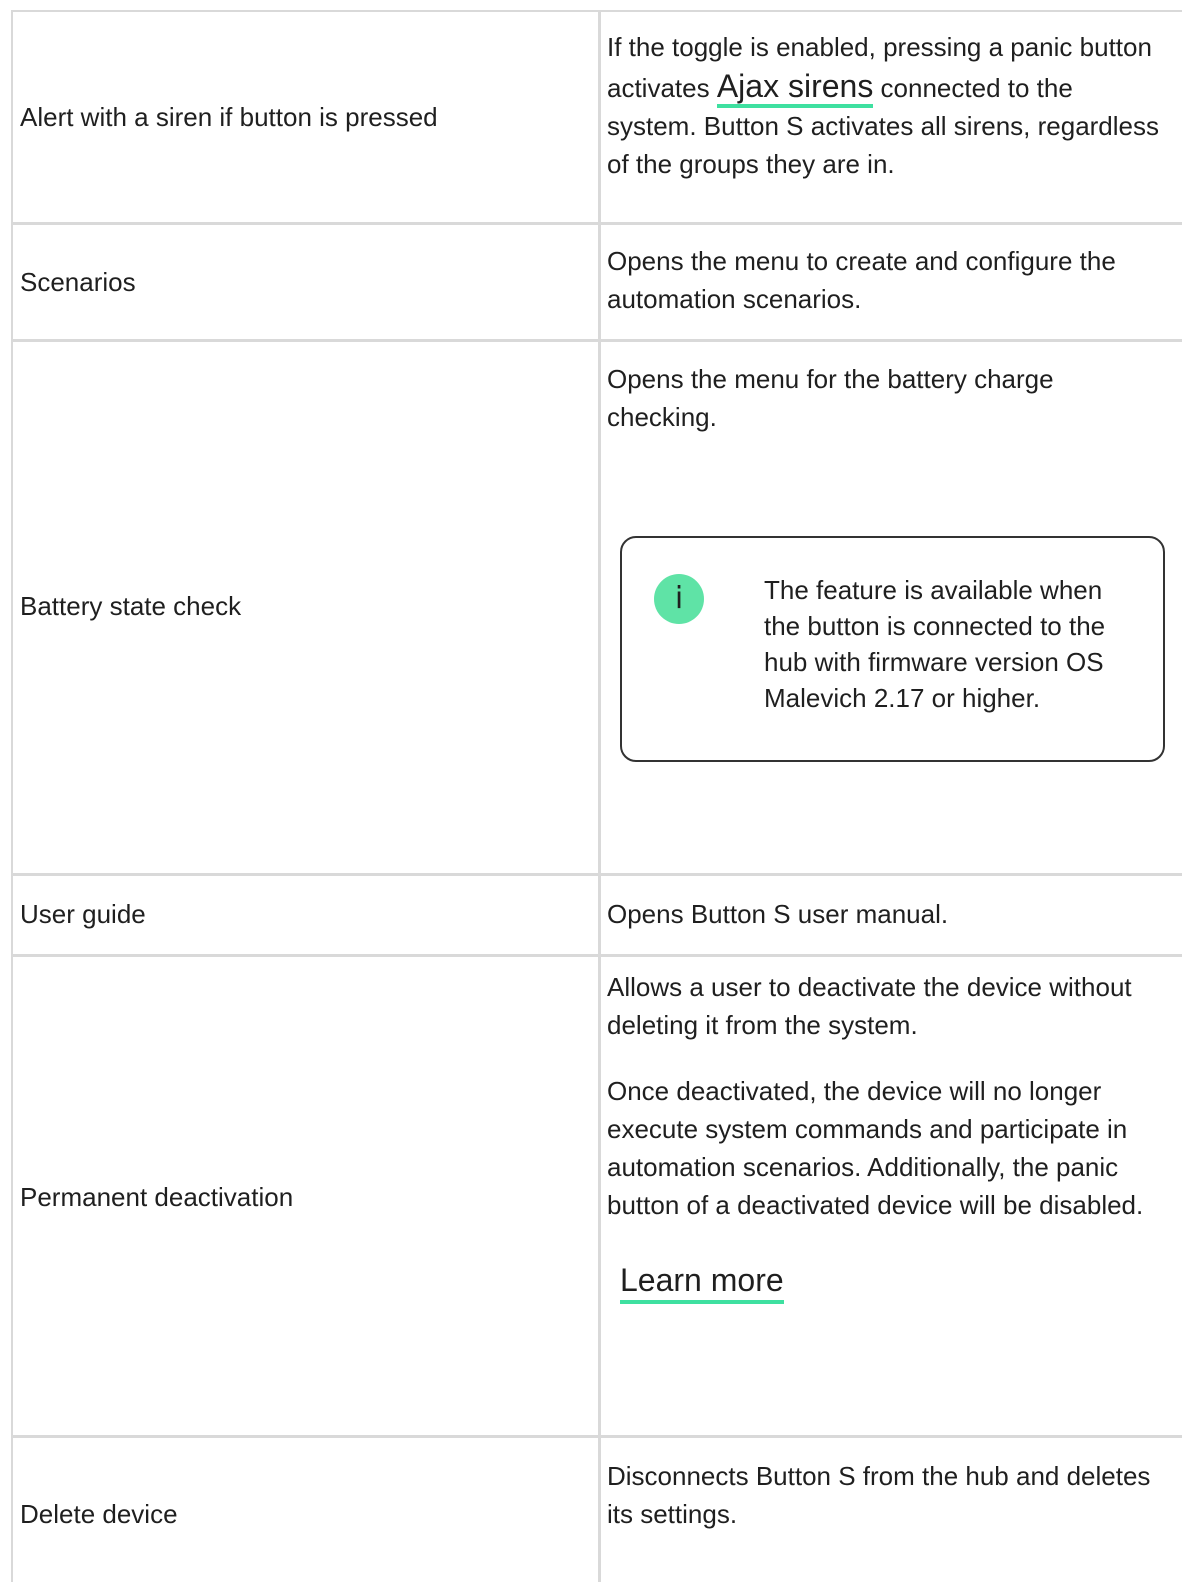  Describe the element at coordinates (778, 914) in the screenshot. I see `row-desc-user-guide: Opens Button S user manual.` at that location.